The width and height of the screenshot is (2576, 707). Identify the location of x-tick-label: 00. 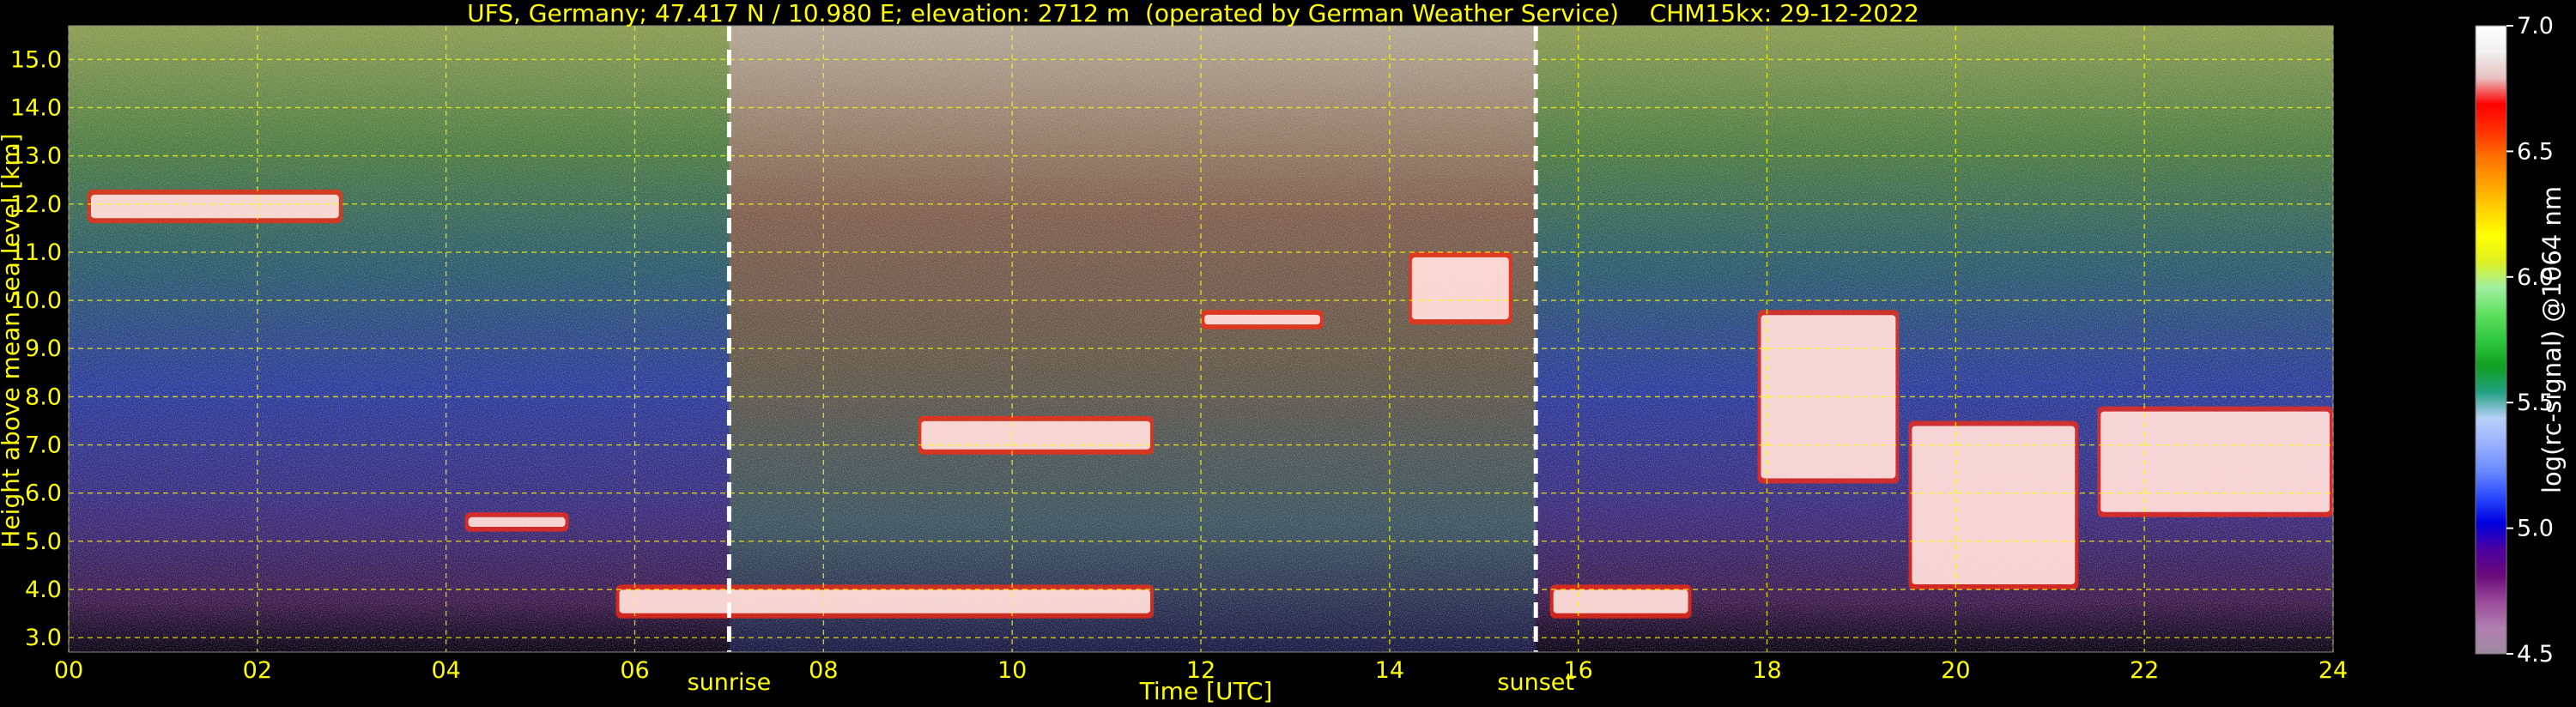
(68, 670).